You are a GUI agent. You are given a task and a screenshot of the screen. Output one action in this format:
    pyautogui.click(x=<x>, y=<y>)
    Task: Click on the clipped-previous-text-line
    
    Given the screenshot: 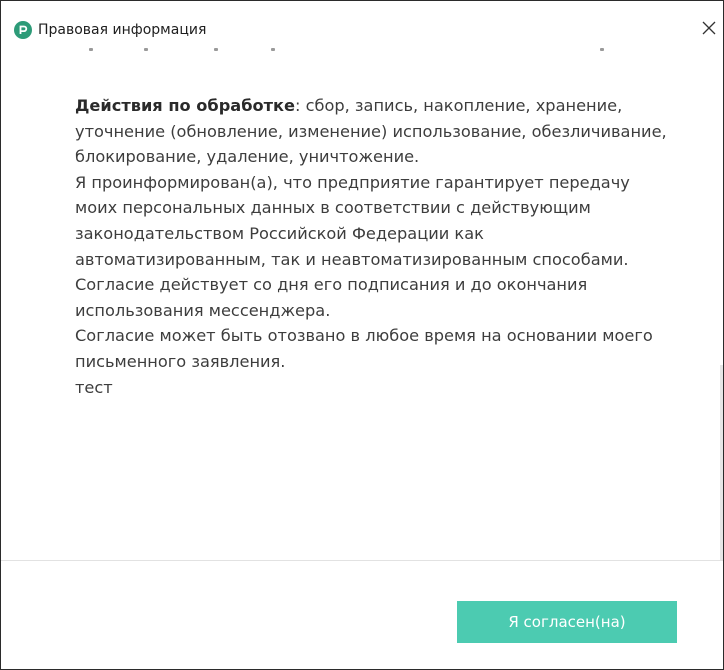 What is the action you would take?
    pyautogui.click(x=345, y=49)
    